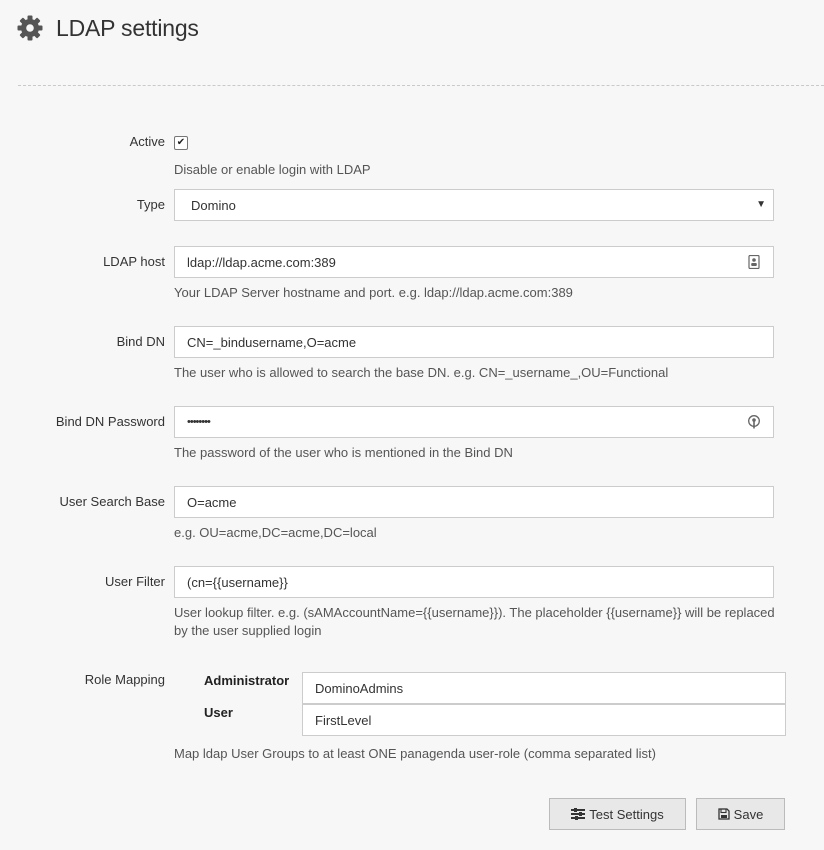  What do you see at coordinates (275, 532) in the screenshot?
I see `user-search-base-help: e.g. OU=acme,DC=acme,DC=local` at bounding box center [275, 532].